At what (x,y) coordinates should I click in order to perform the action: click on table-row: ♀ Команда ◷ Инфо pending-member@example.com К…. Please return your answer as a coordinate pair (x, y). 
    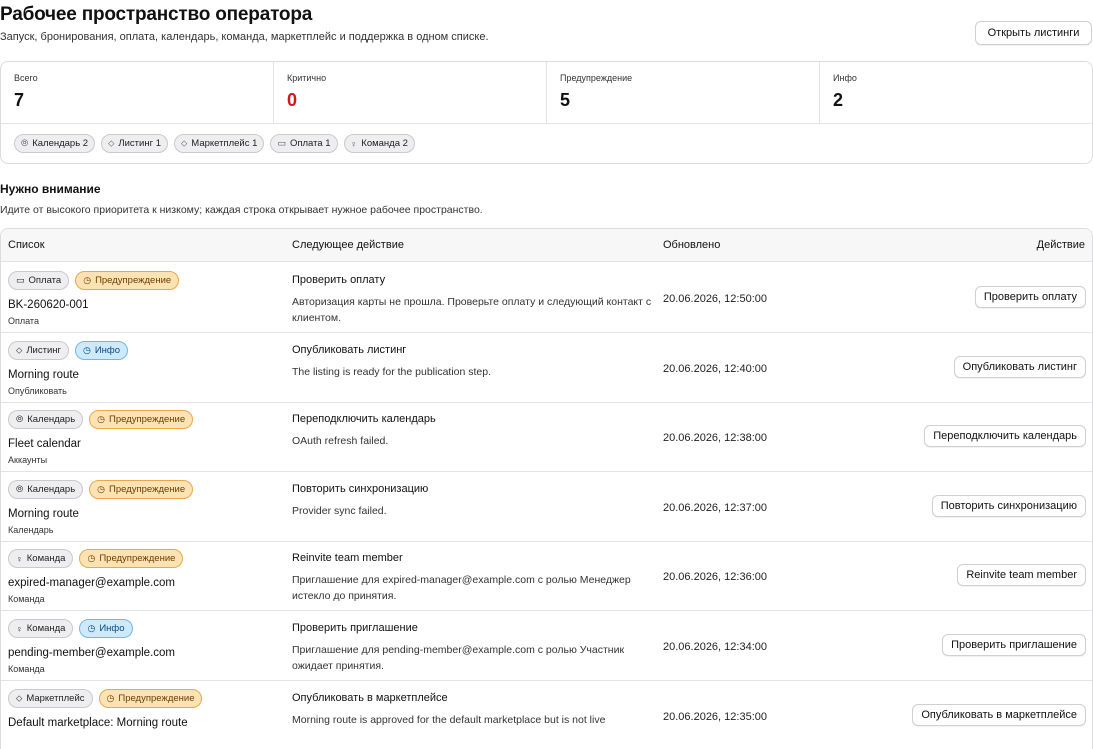
    Looking at the image, I should click on (546, 646).